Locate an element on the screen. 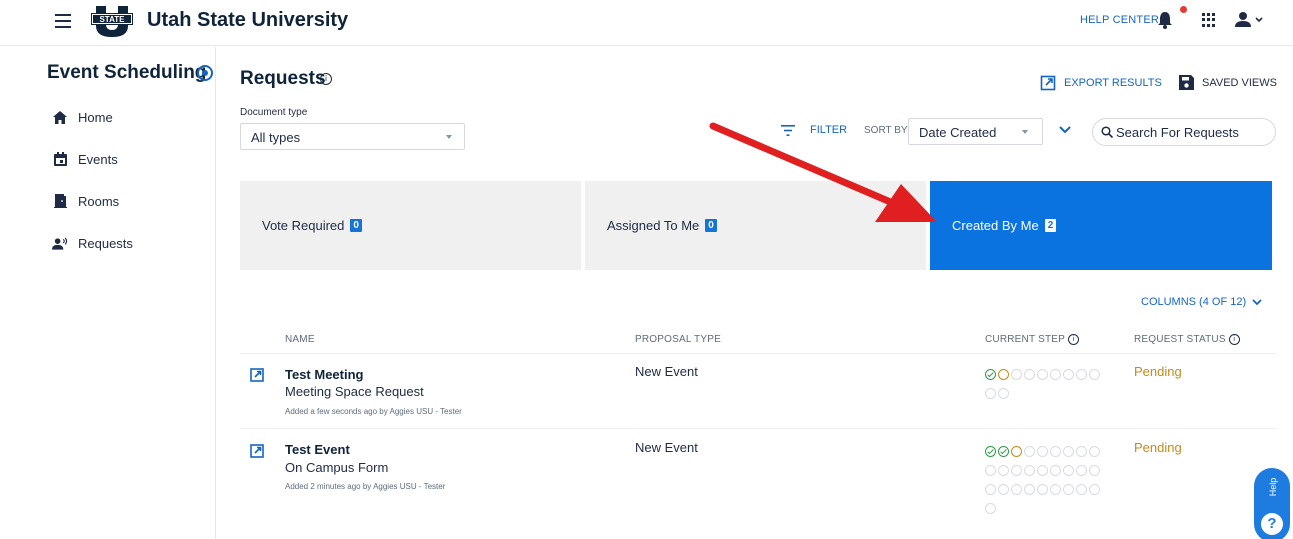  column-header-request-status: REQUEST STATUS i is located at coordinates (1187, 339).